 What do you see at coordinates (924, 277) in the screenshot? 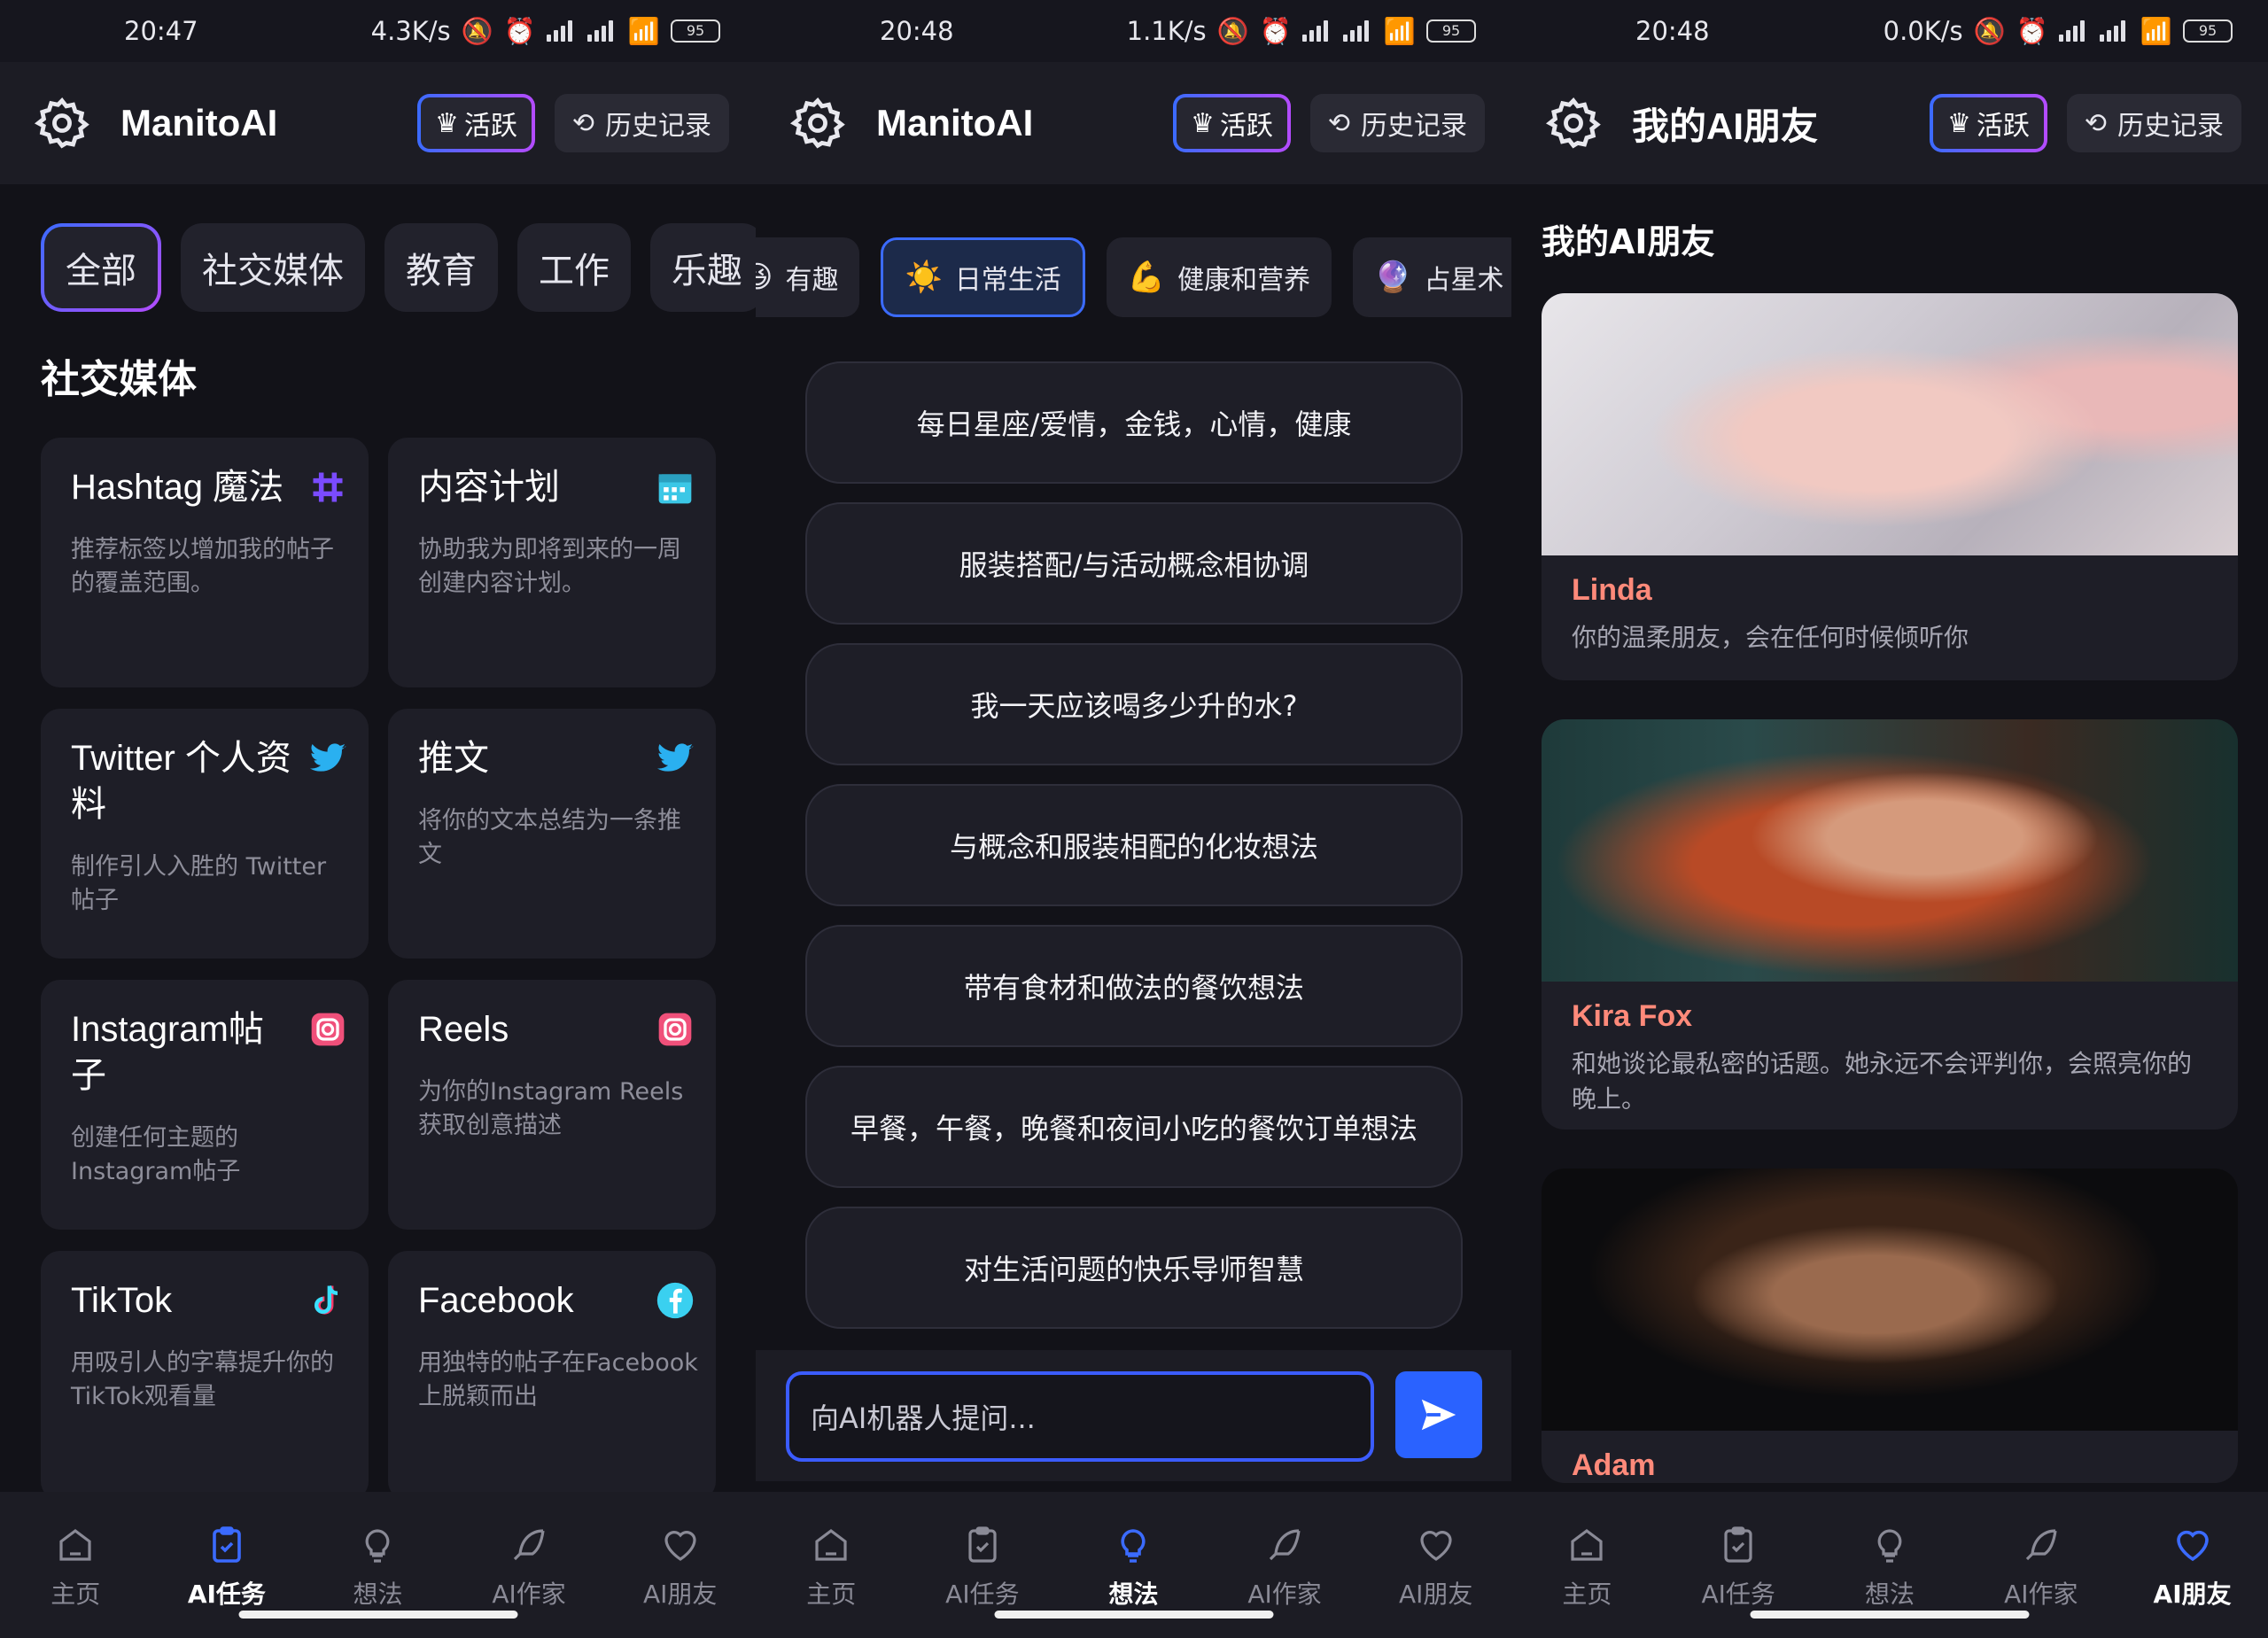
I see `sun-icon: ☀️` at bounding box center [924, 277].